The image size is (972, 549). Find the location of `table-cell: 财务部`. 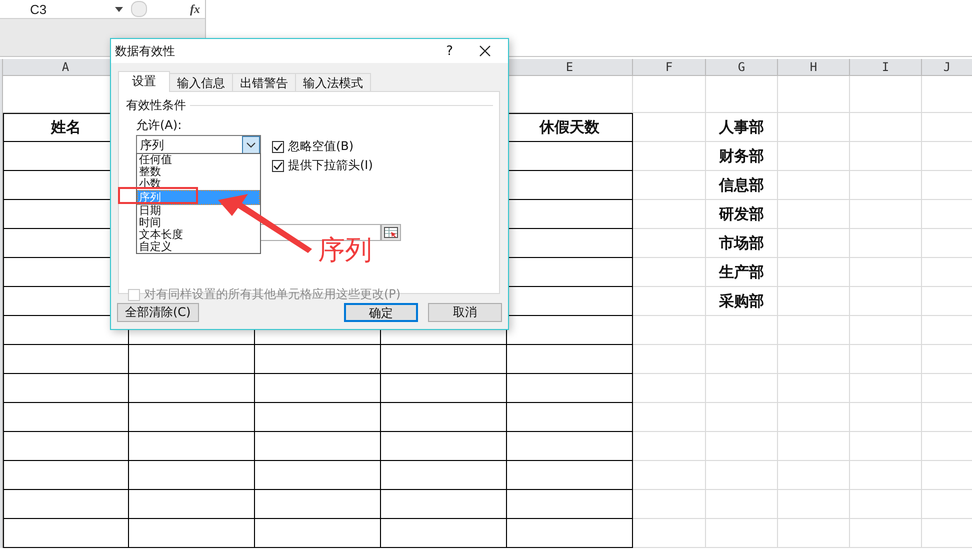

table-cell: 财务部 is located at coordinates (742, 156).